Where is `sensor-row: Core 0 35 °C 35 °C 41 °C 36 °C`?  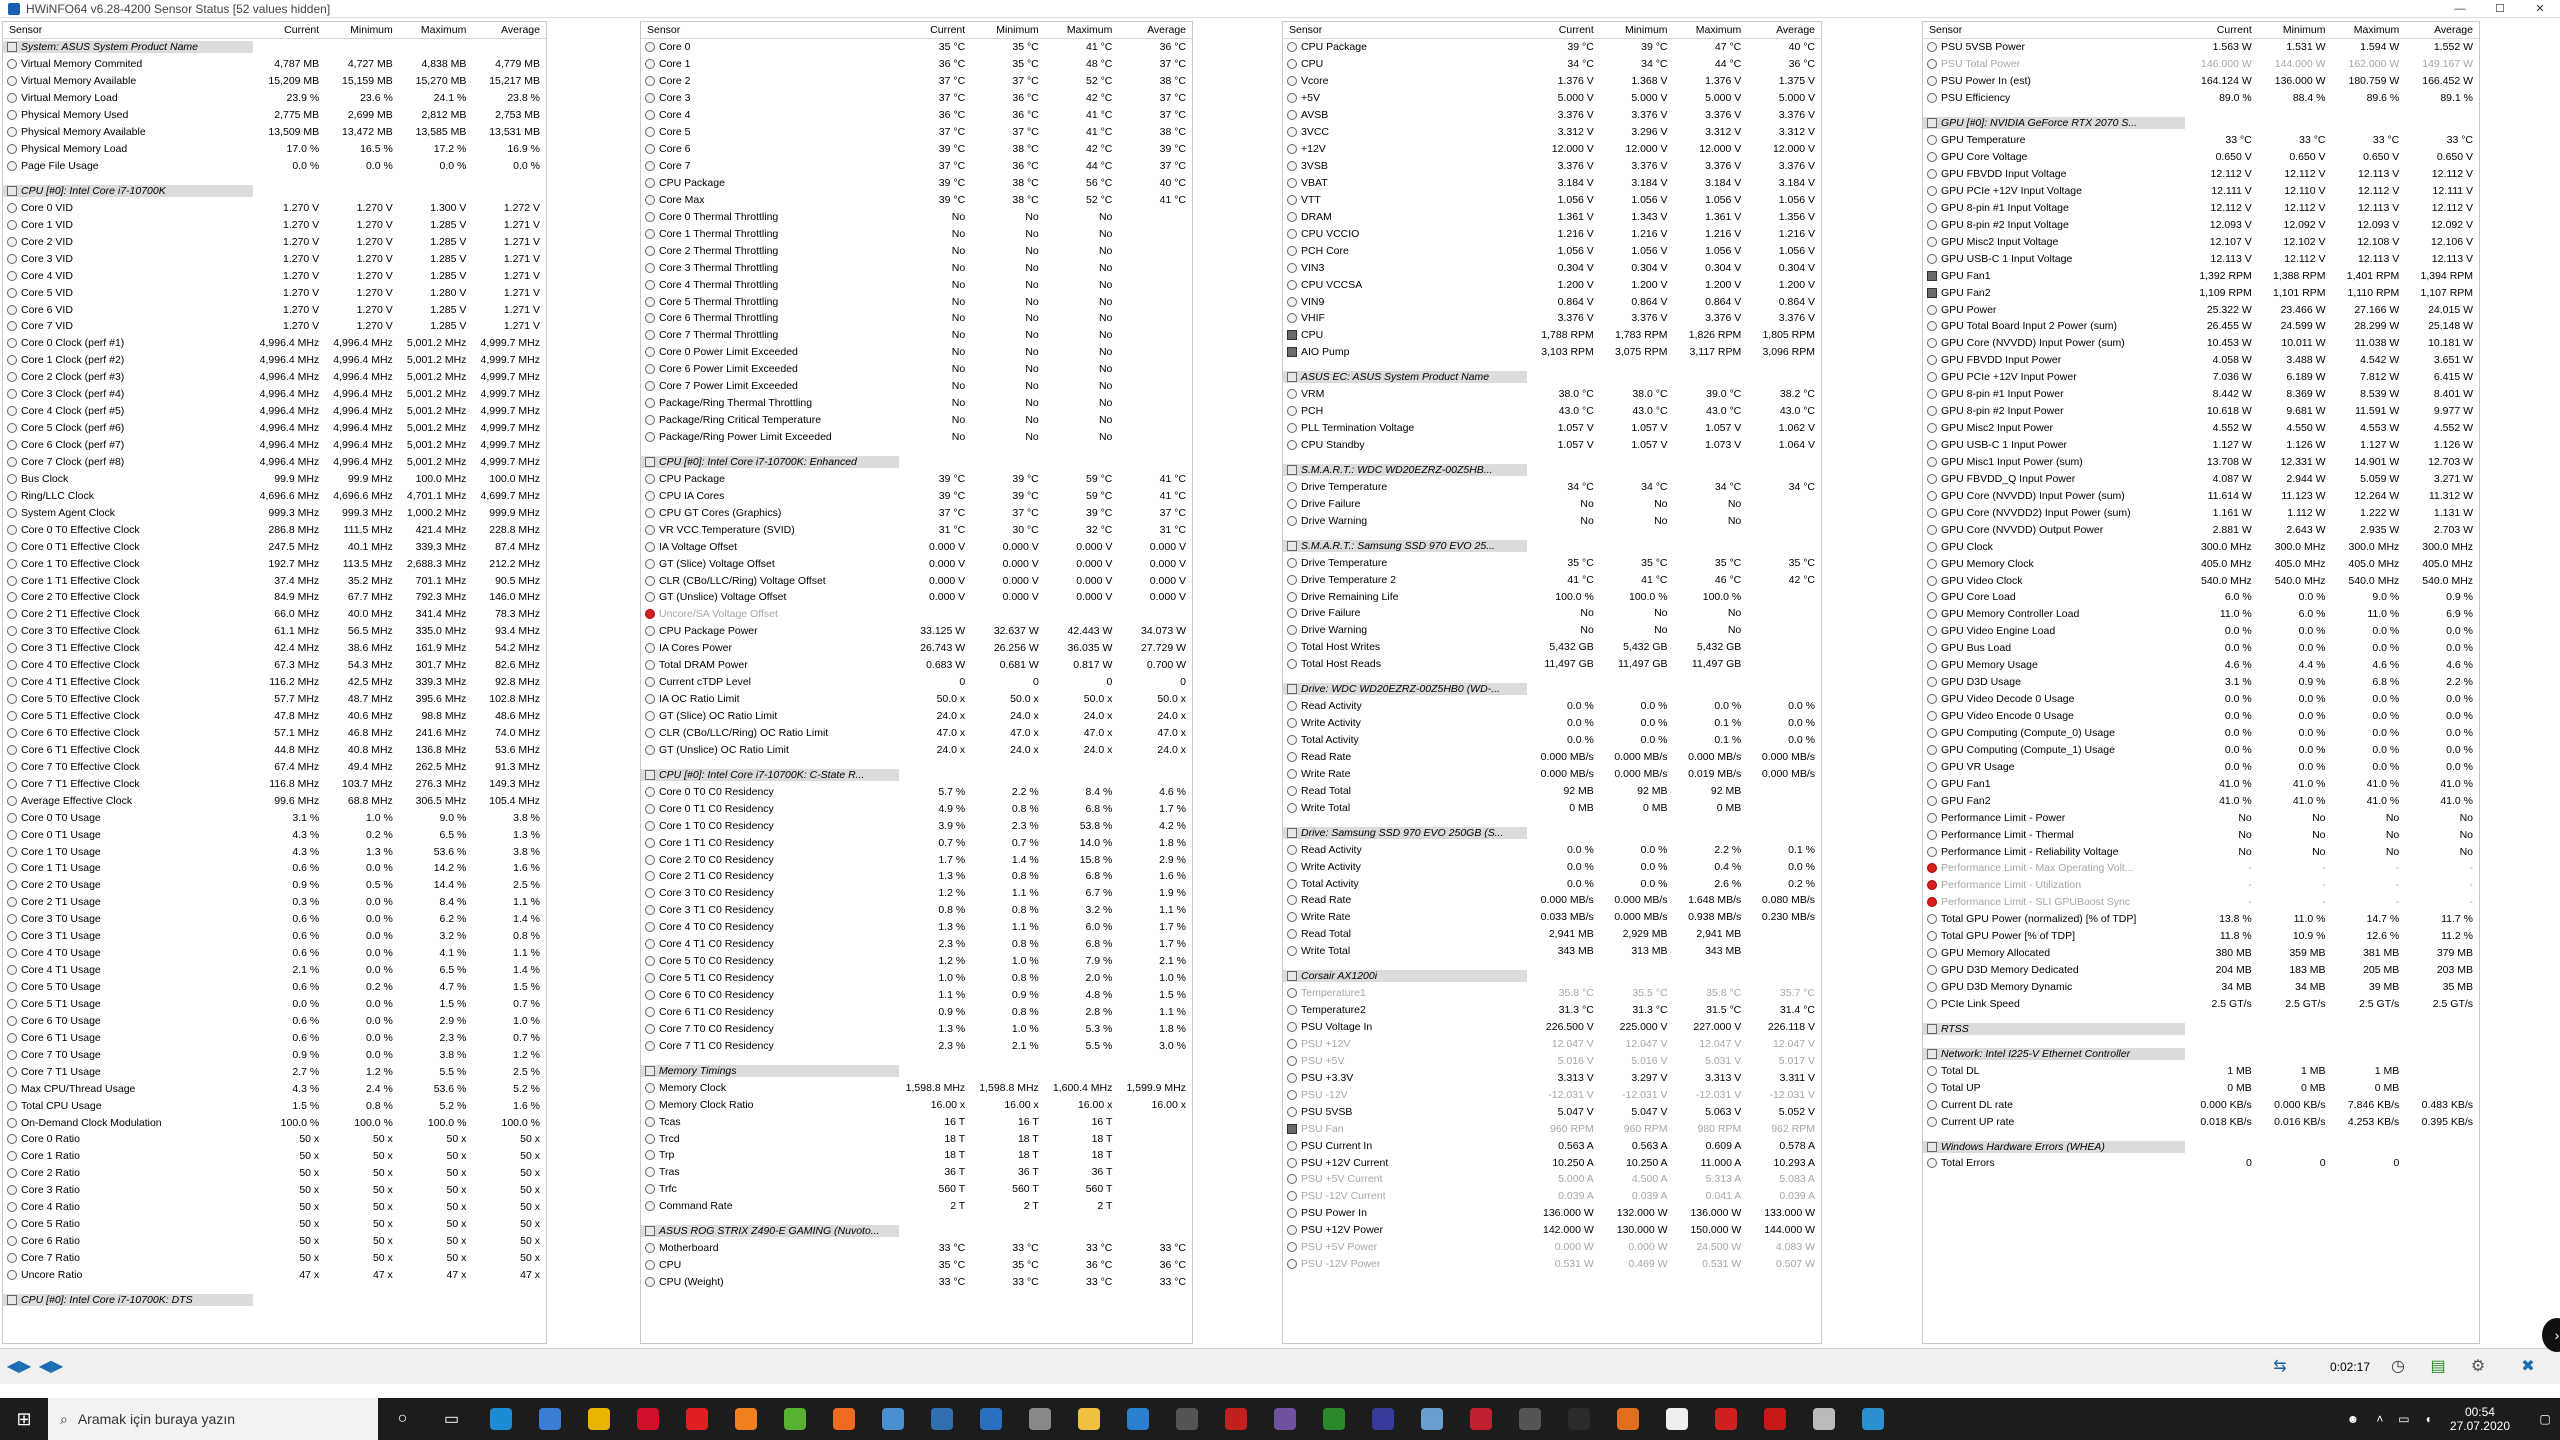 sensor-row: Core 0 35 °C 35 °C 41 °C 36 °C is located at coordinates (916, 47).